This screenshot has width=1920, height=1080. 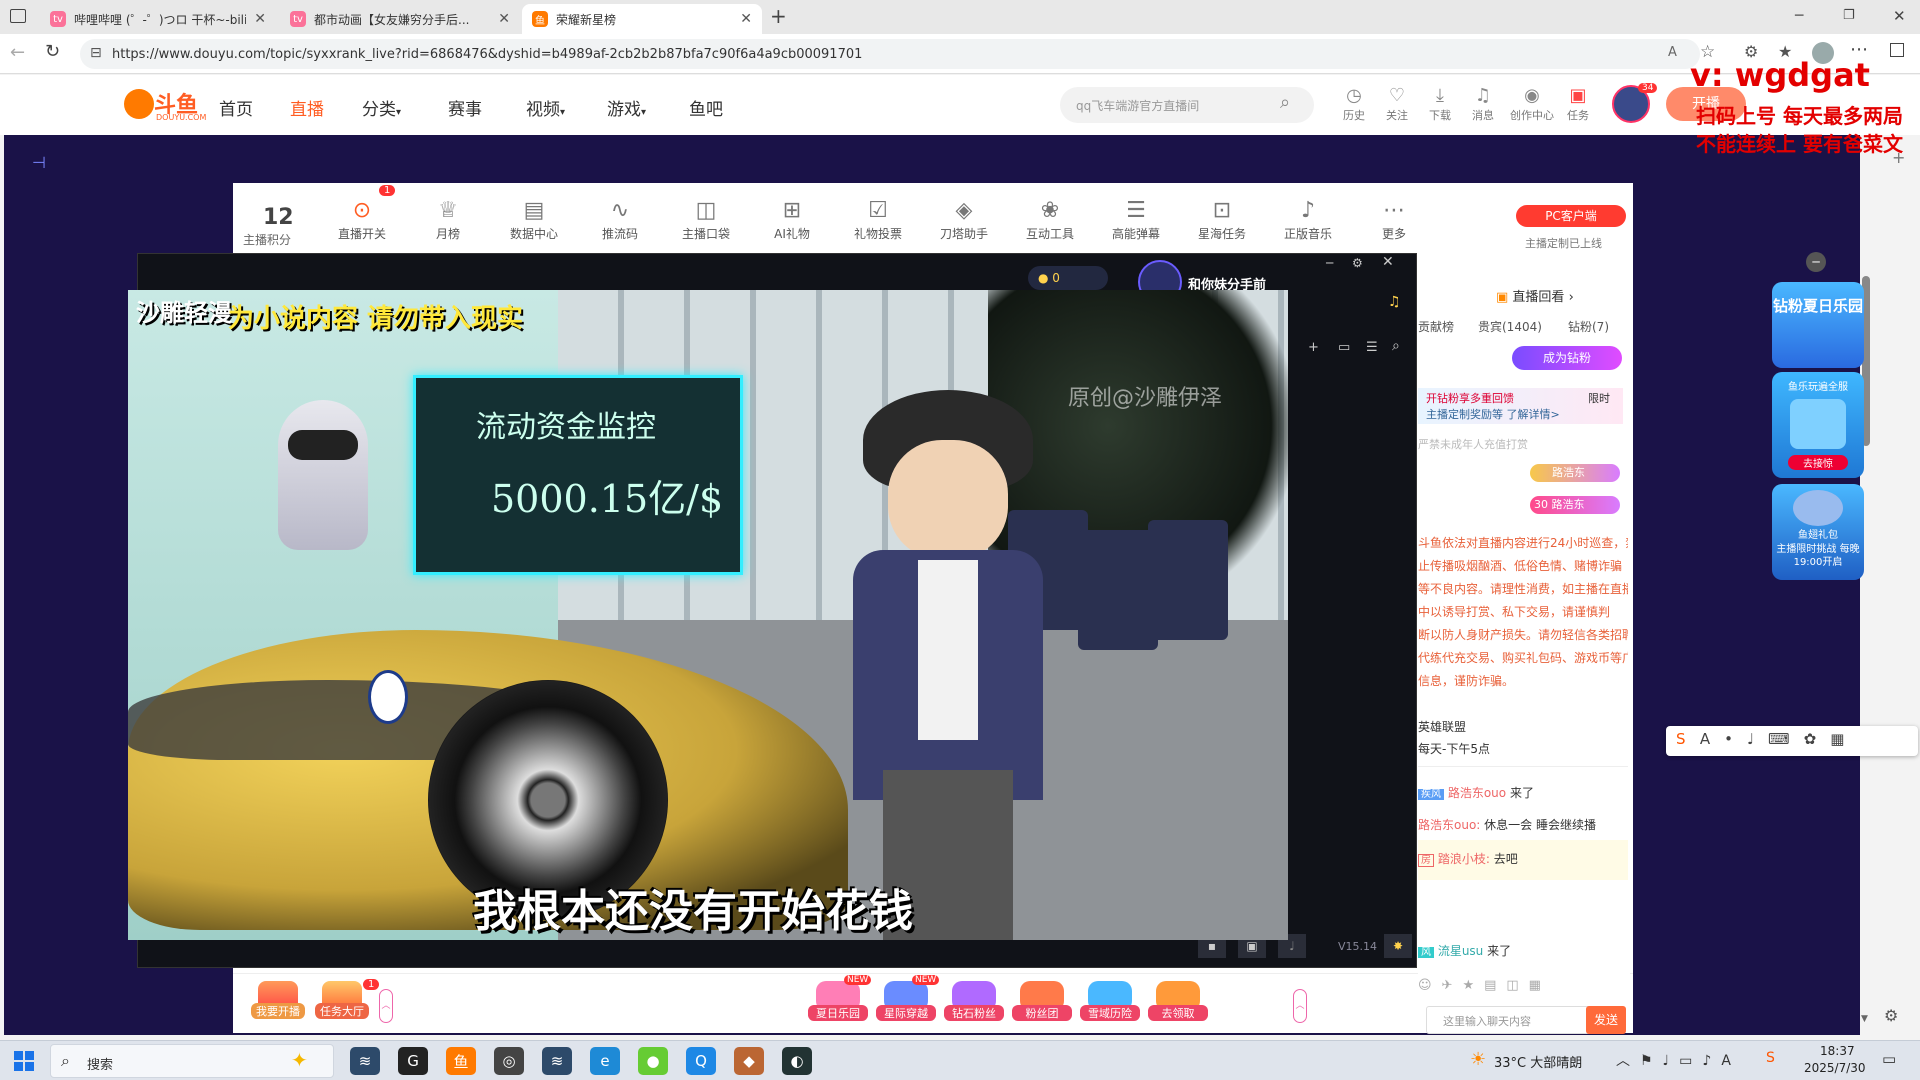 I want to click on activity-item: 去领取, so click(x=1178, y=1001).